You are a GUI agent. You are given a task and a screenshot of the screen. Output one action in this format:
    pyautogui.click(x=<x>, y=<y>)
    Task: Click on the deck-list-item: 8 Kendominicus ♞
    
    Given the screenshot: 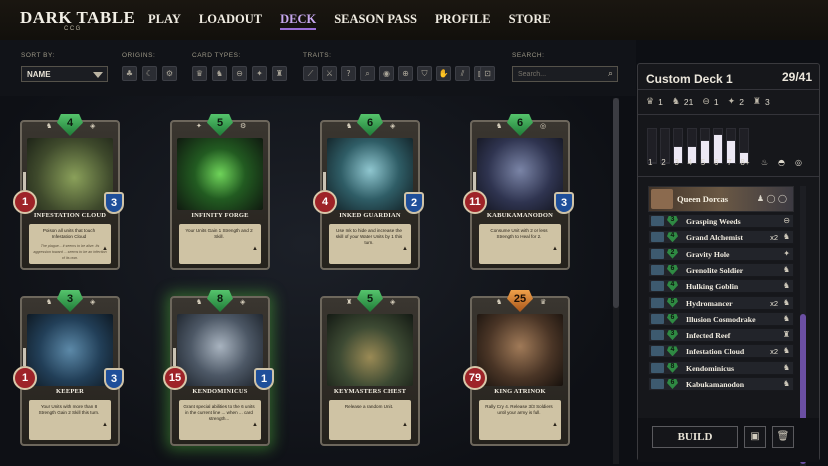 What is the action you would take?
    pyautogui.click(x=721, y=367)
    